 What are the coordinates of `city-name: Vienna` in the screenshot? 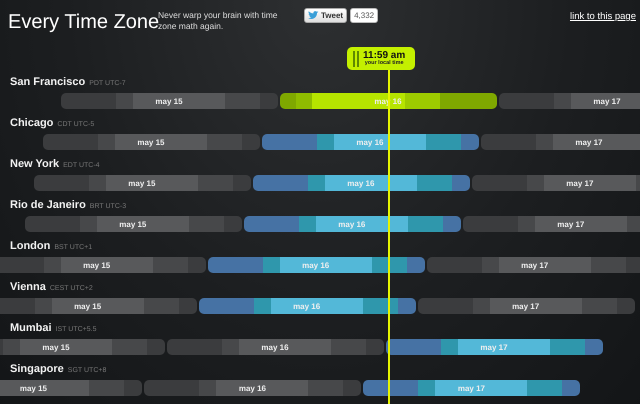 It's located at (28, 287).